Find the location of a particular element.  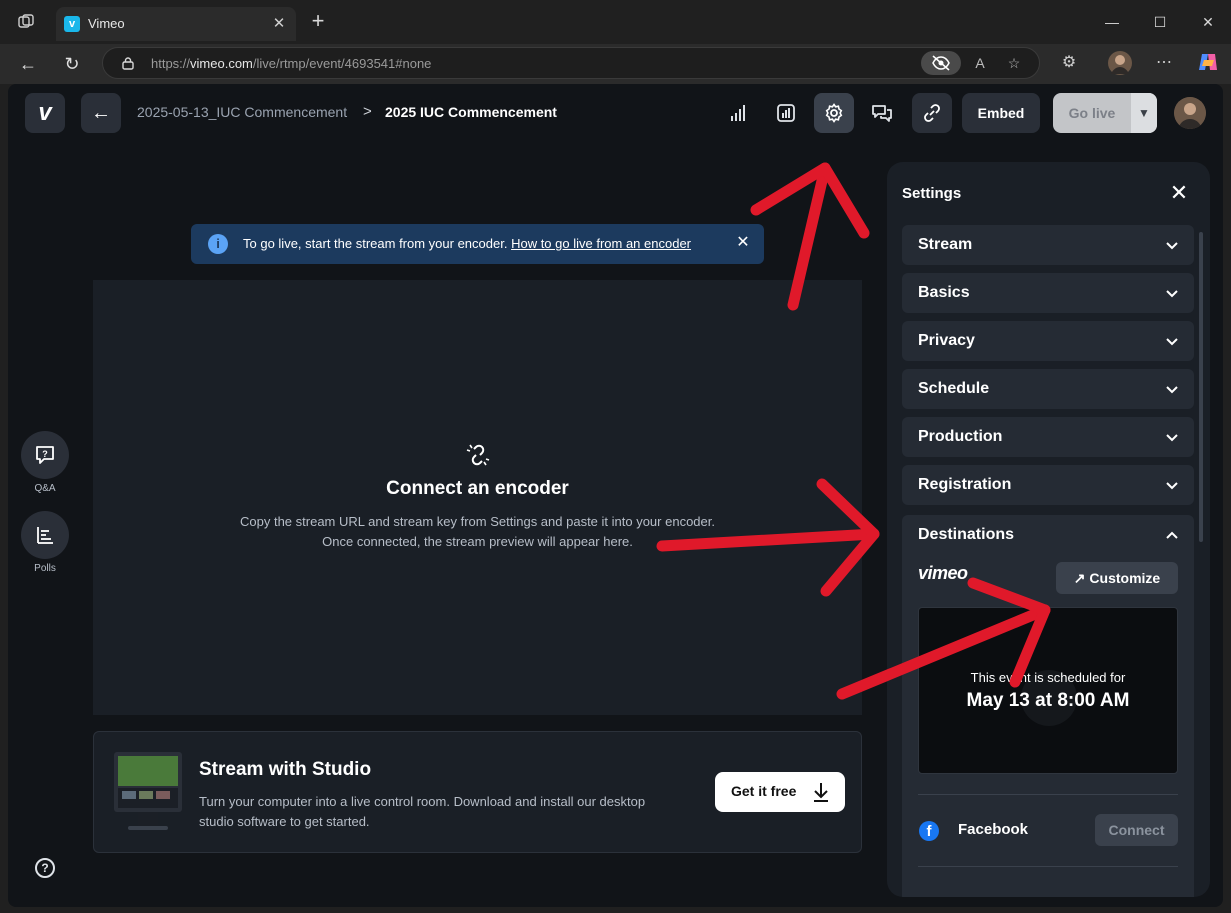

qa-label: Q&A is located at coordinates (45, 488).